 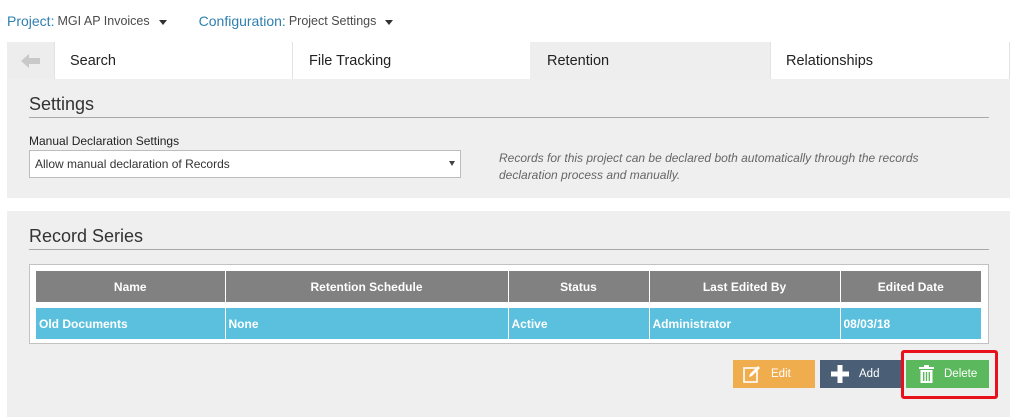 I want to click on arrow-left-icon, so click(x=30, y=60).